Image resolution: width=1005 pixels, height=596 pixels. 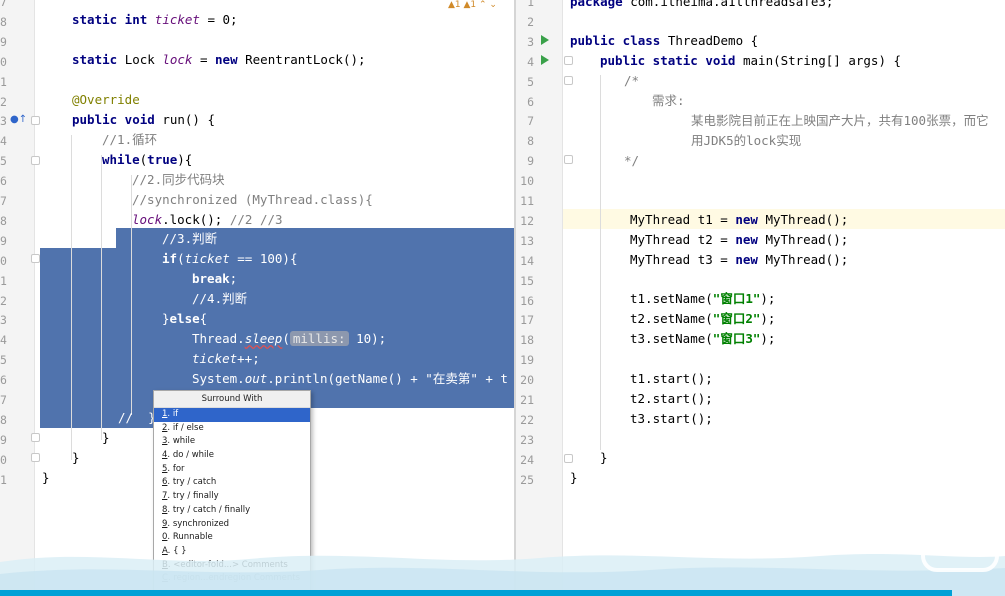 I want to click on line-number: 0, so click(x=3, y=260).